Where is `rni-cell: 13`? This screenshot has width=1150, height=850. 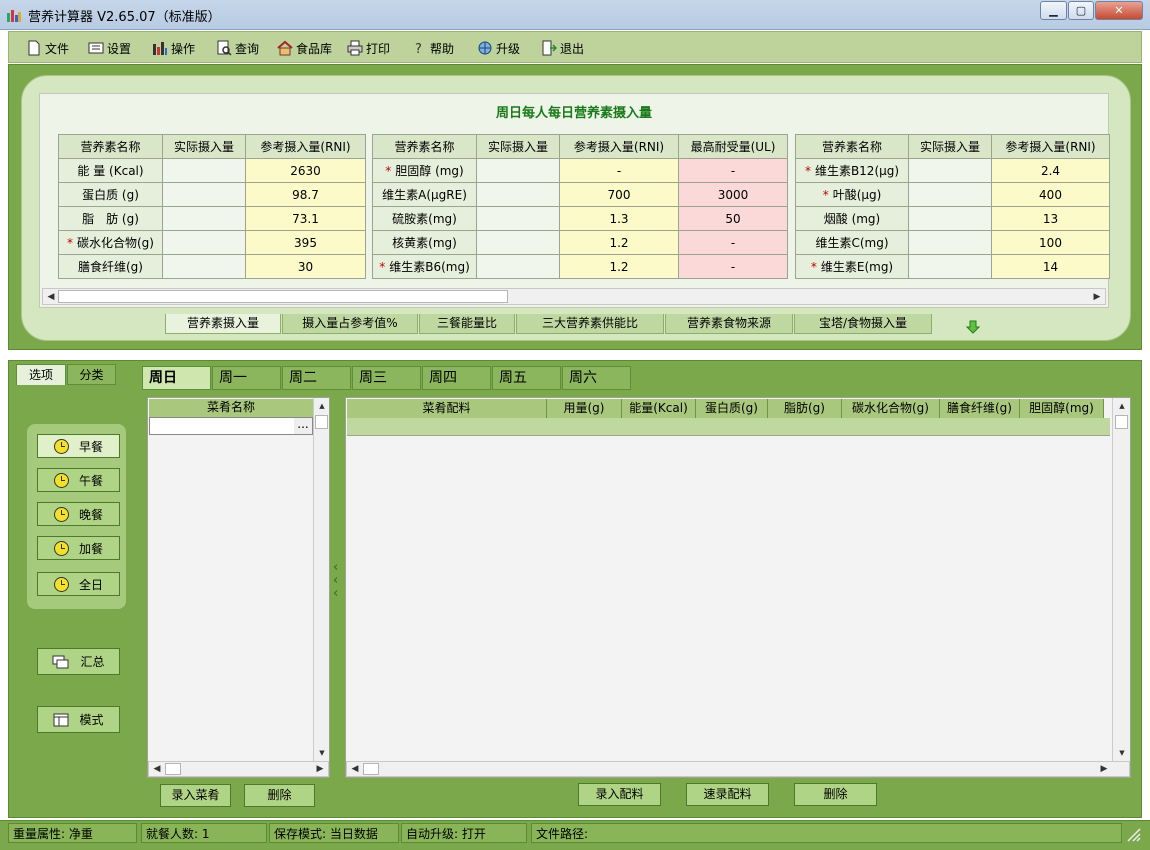 rni-cell: 13 is located at coordinates (1050, 218).